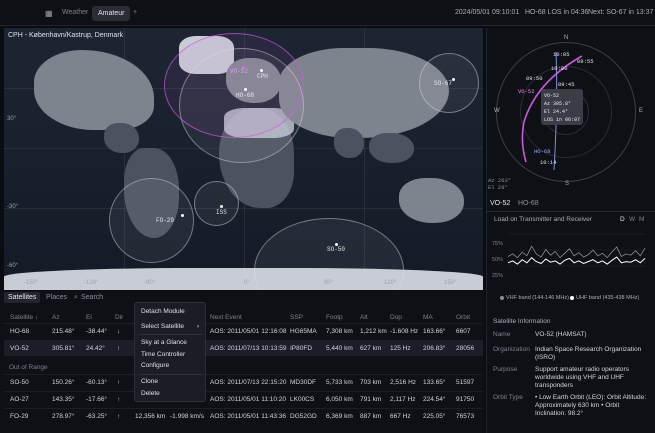 This screenshot has height=433, width=655. Describe the element at coordinates (241, 105) in the screenshot. I see `footprint-ho68` at that location.